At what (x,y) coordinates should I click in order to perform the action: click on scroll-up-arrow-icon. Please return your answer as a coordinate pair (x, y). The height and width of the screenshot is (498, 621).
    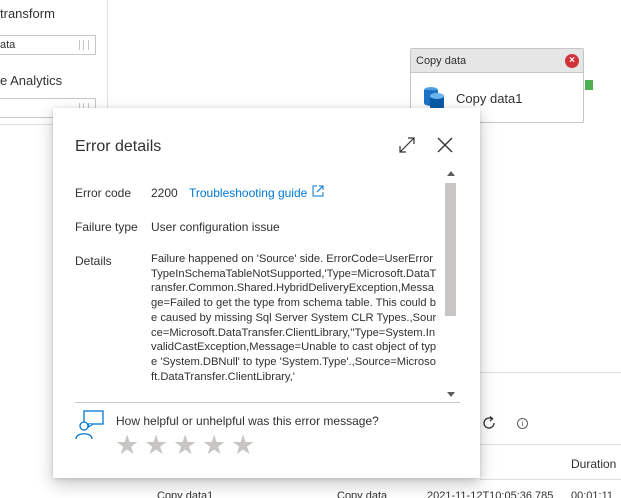
    Looking at the image, I should click on (451, 173).